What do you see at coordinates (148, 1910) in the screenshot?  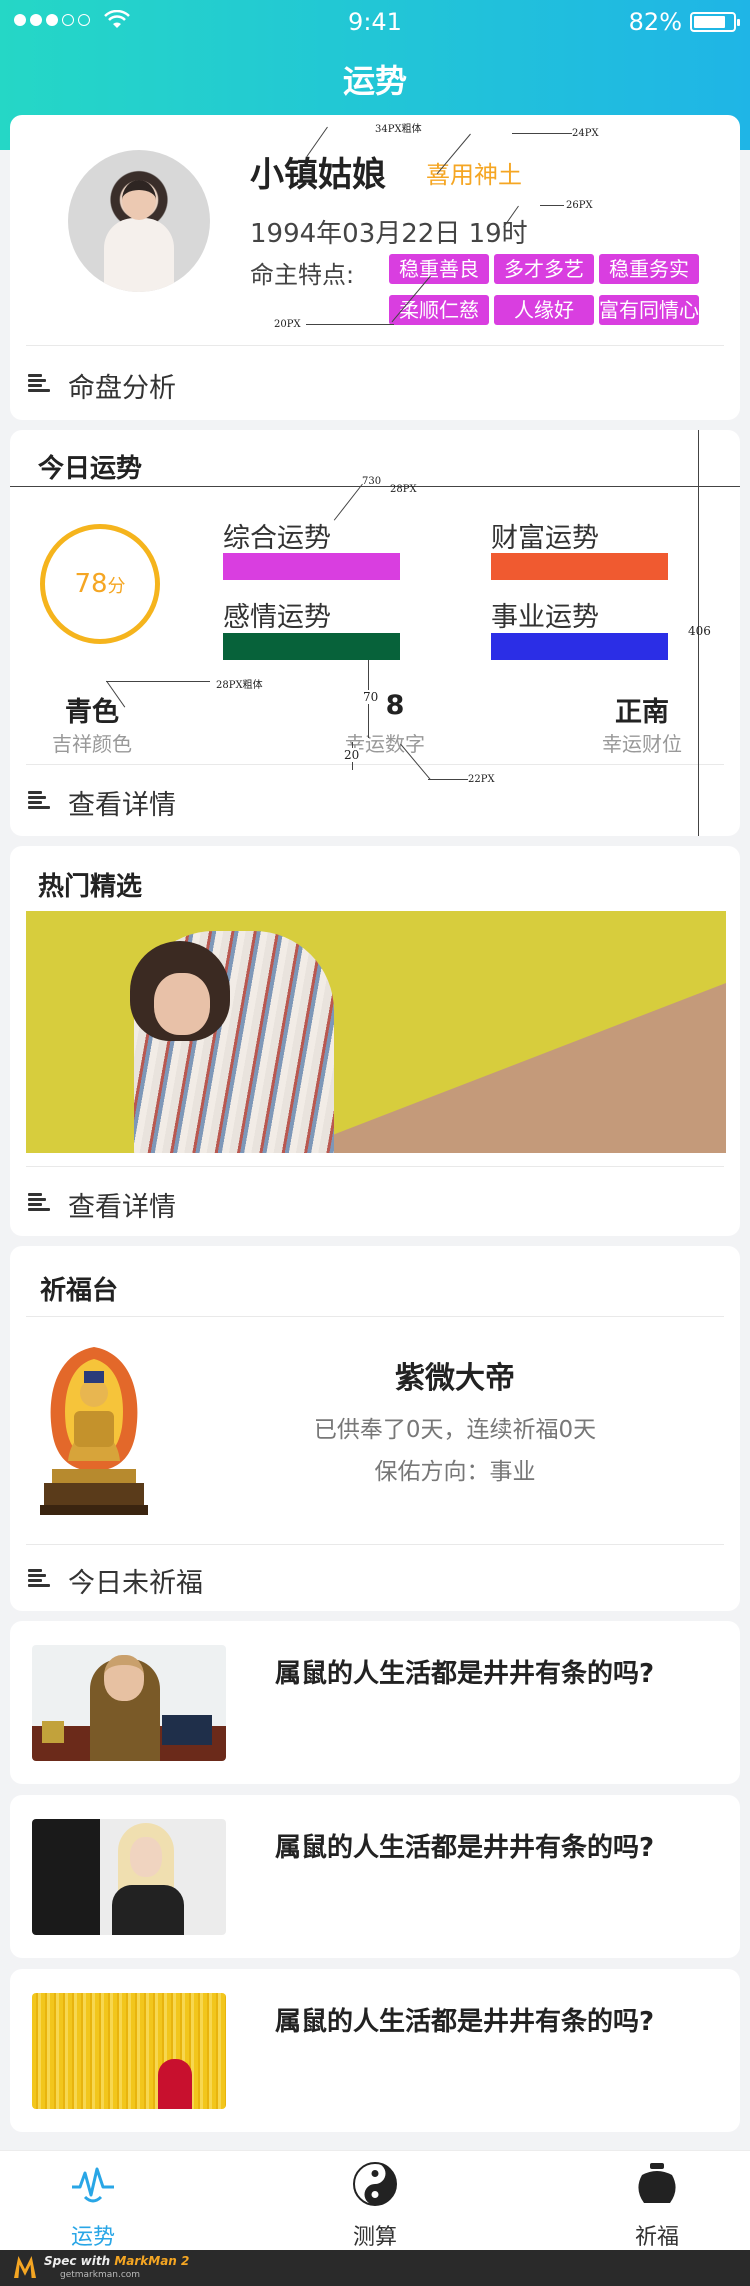 I see `thumbnail-jacket` at bounding box center [148, 1910].